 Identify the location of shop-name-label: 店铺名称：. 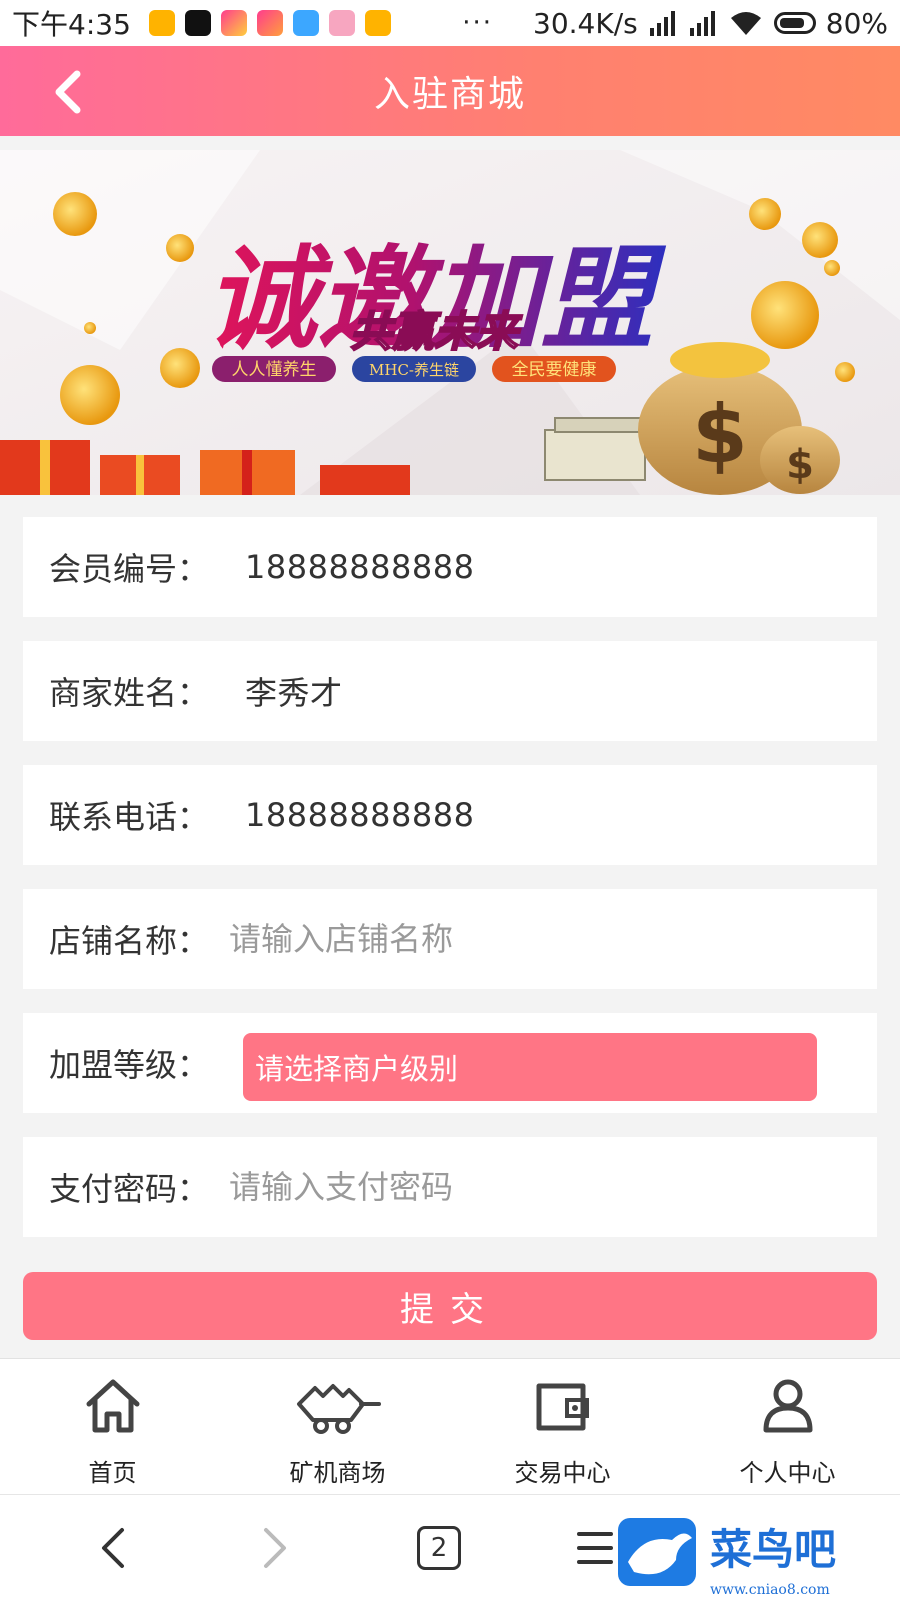
(129, 941).